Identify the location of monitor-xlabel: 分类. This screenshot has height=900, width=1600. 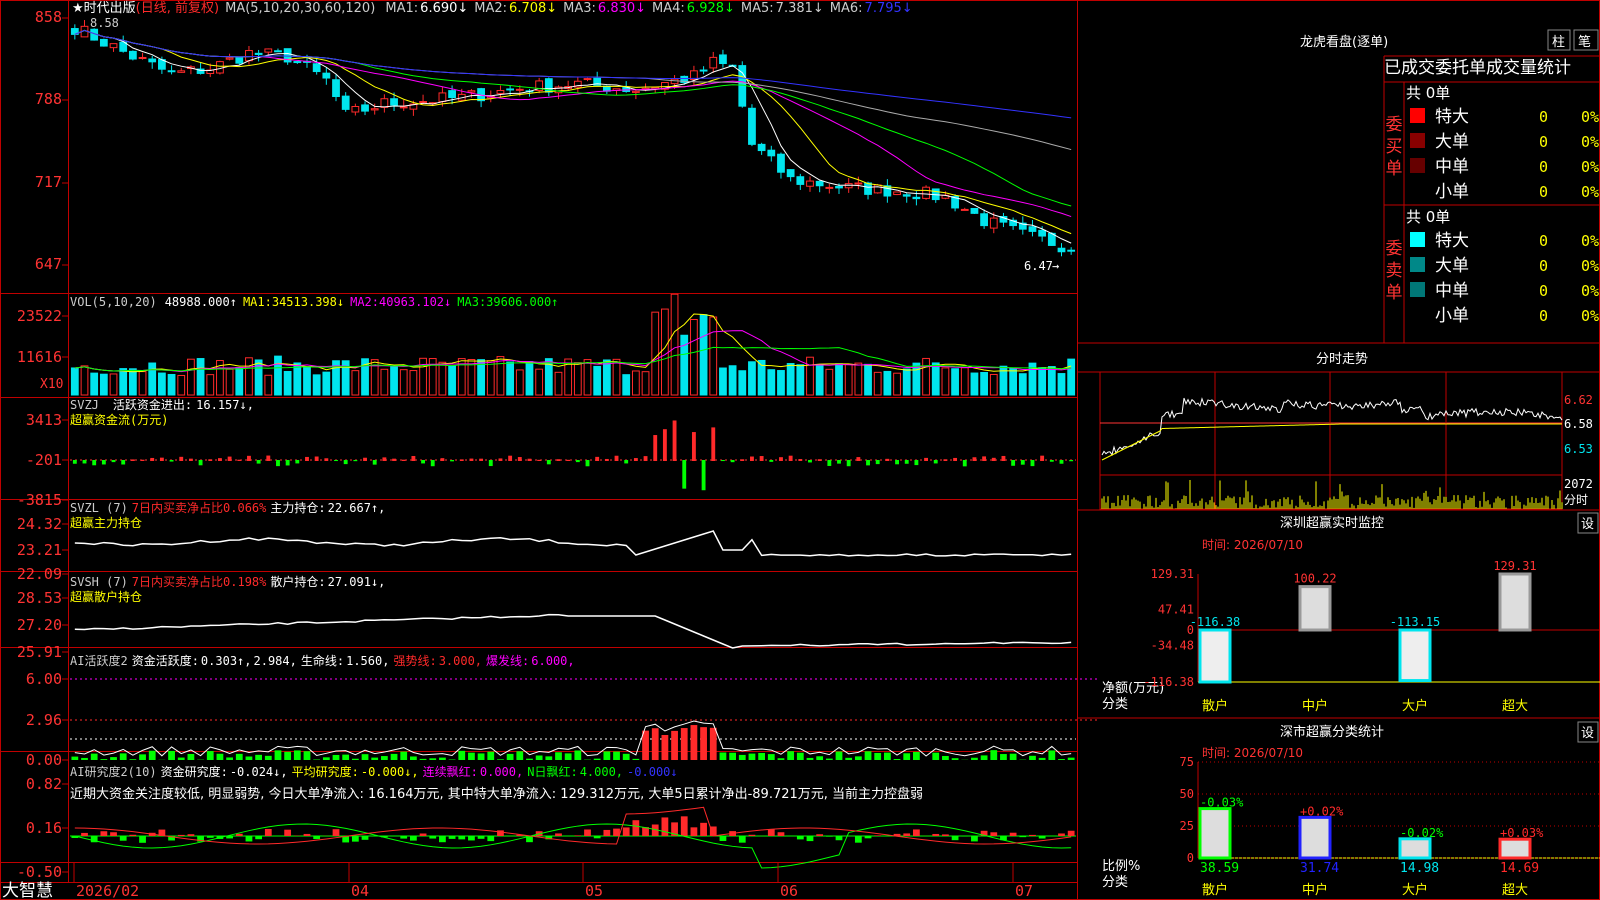
(1115, 704).